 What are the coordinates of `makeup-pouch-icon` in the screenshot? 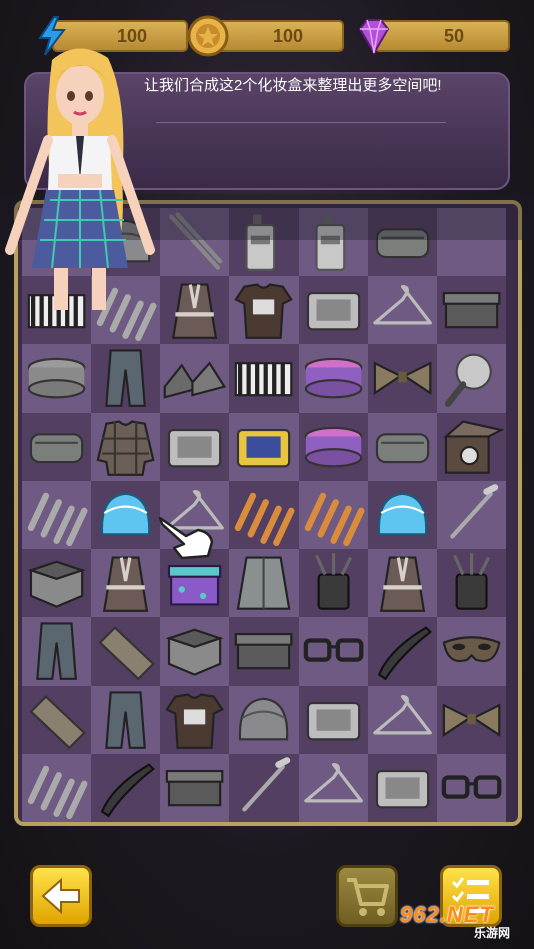 It's located at (264, 718).